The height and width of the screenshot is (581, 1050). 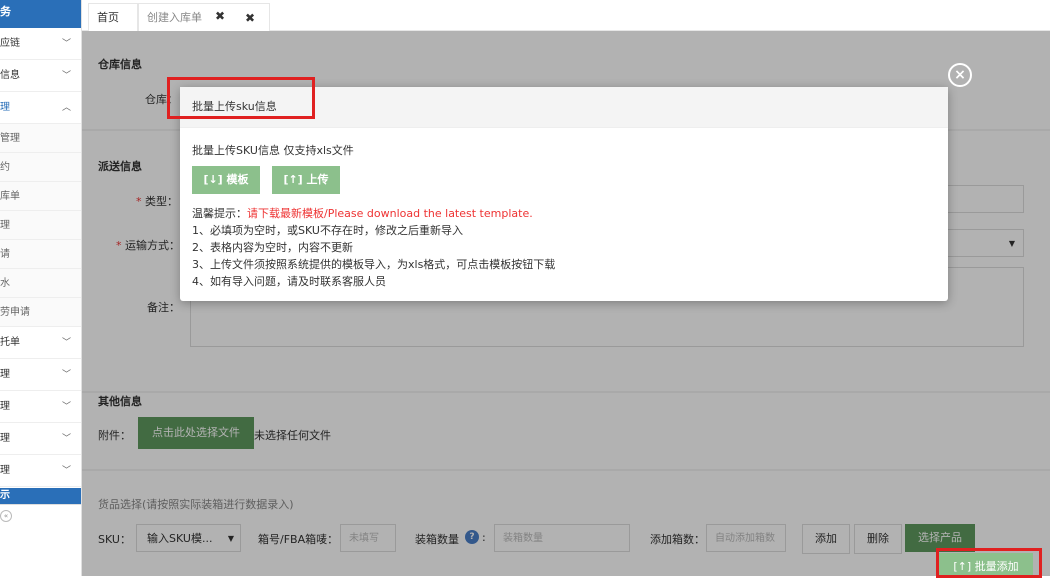 What do you see at coordinates (40, 343) in the screenshot?
I see `sidebar-item-consign: 托单 ﹀` at bounding box center [40, 343].